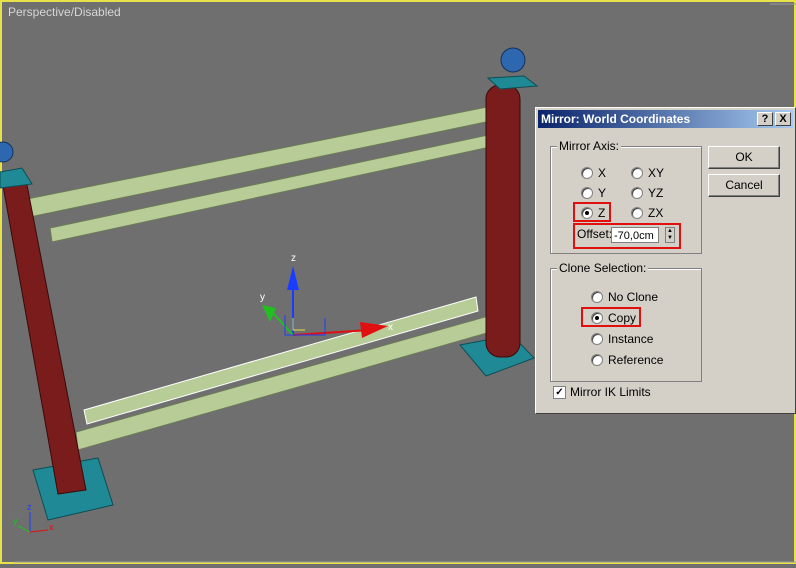 This screenshot has width=796, height=568. What do you see at coordinates (656, 172) in the screenshot?
I see `axis-xy-label: XY` at bounding box center [656, 172].